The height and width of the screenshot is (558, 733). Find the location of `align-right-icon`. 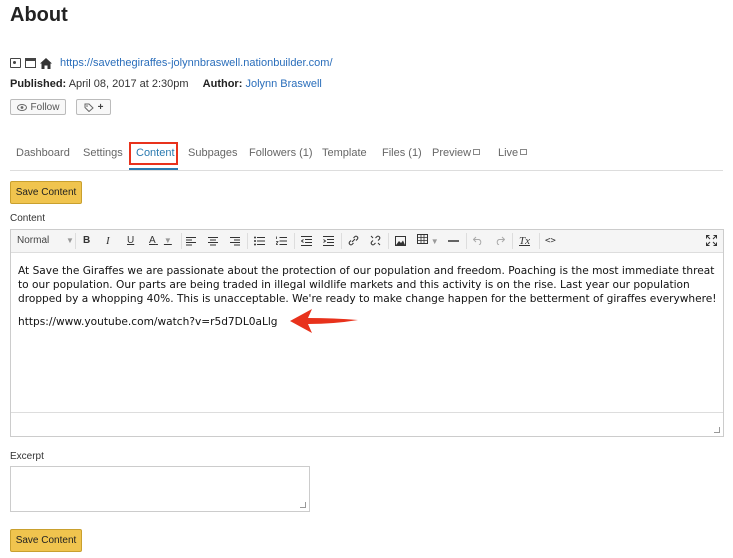

align-right-icon is located at coordinates (235, 241).